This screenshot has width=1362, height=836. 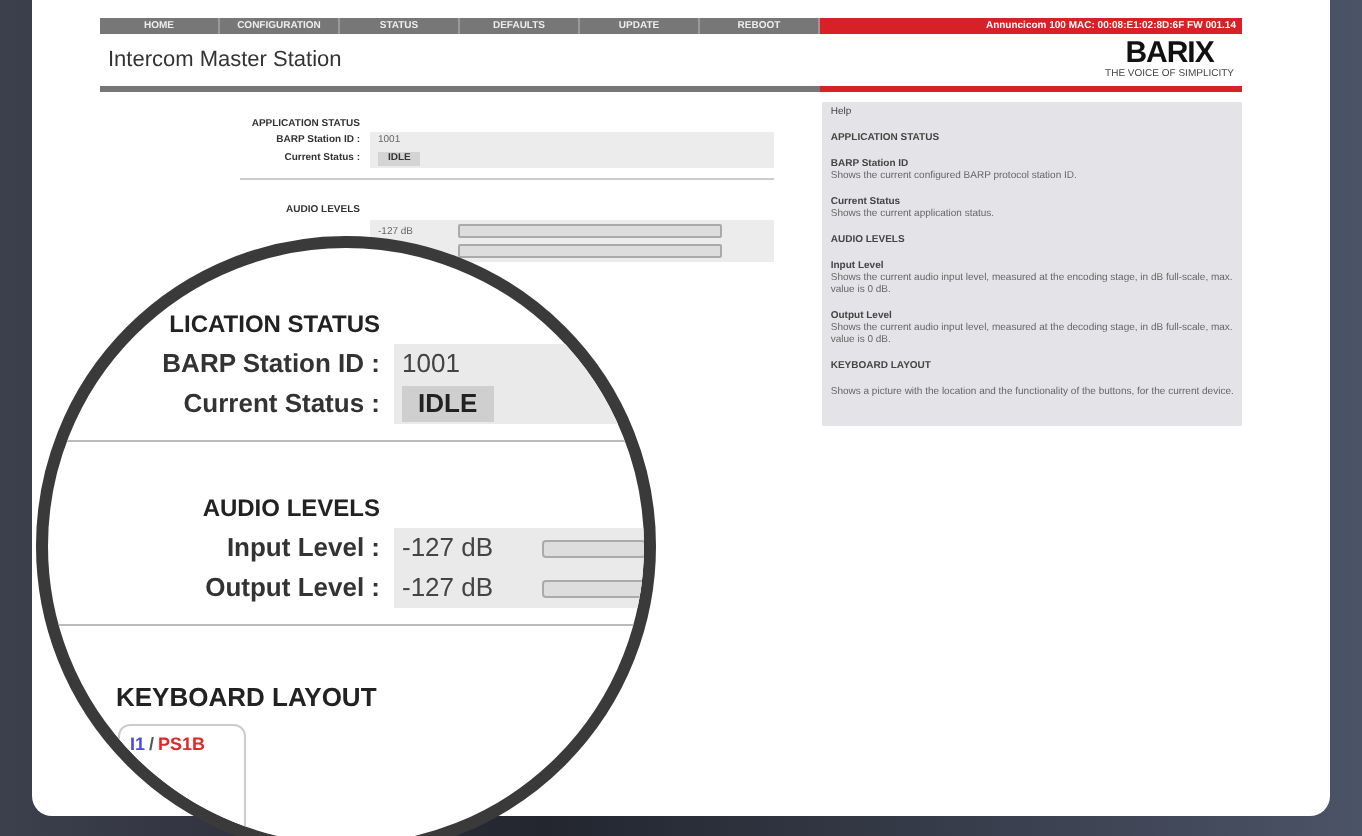 I want to click on section-title: AUDIO LEVELS, so click(x=290, y=508).